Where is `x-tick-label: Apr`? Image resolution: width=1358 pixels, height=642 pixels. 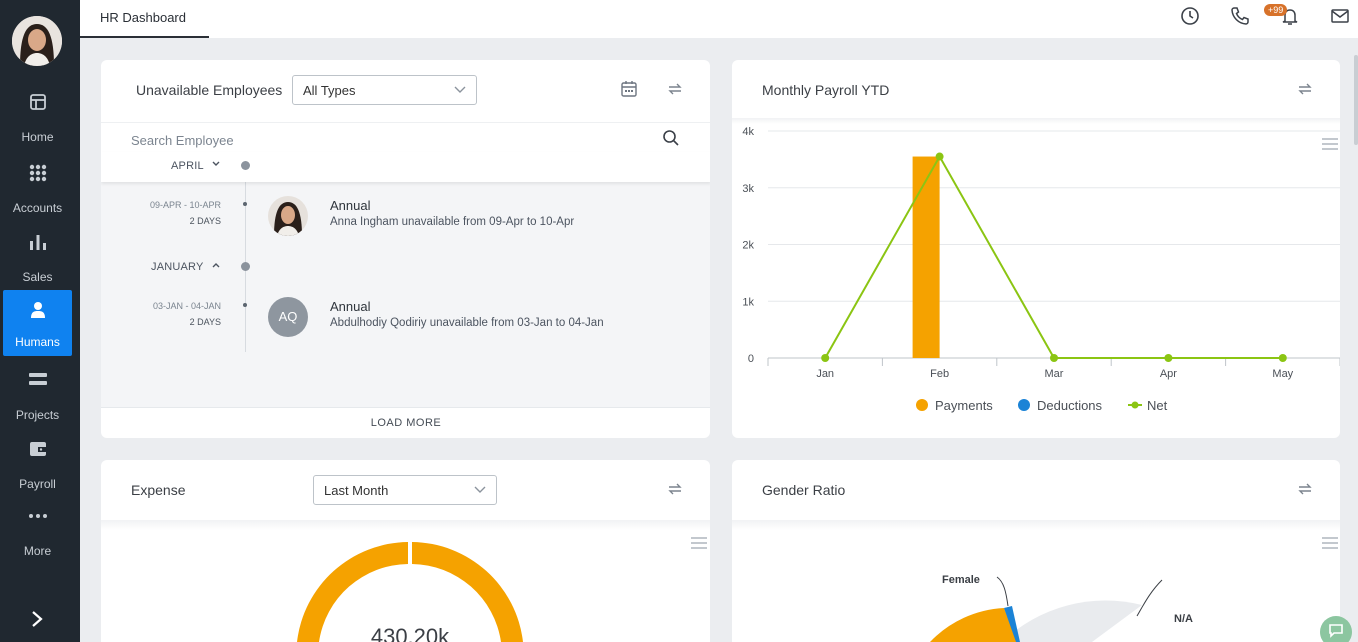 x-tick-label: Apr is located at coordinates (1168, 374).